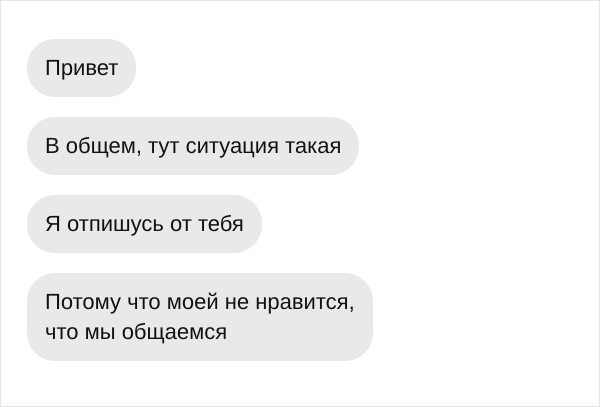 The width and height of the screenshot is (600, 407). What do you see at coordinates (200, 317) in the screenshot?
I see `message-bubble: Потому что моей не нравится, что мы общаемся` at bounding box center [200, 317].